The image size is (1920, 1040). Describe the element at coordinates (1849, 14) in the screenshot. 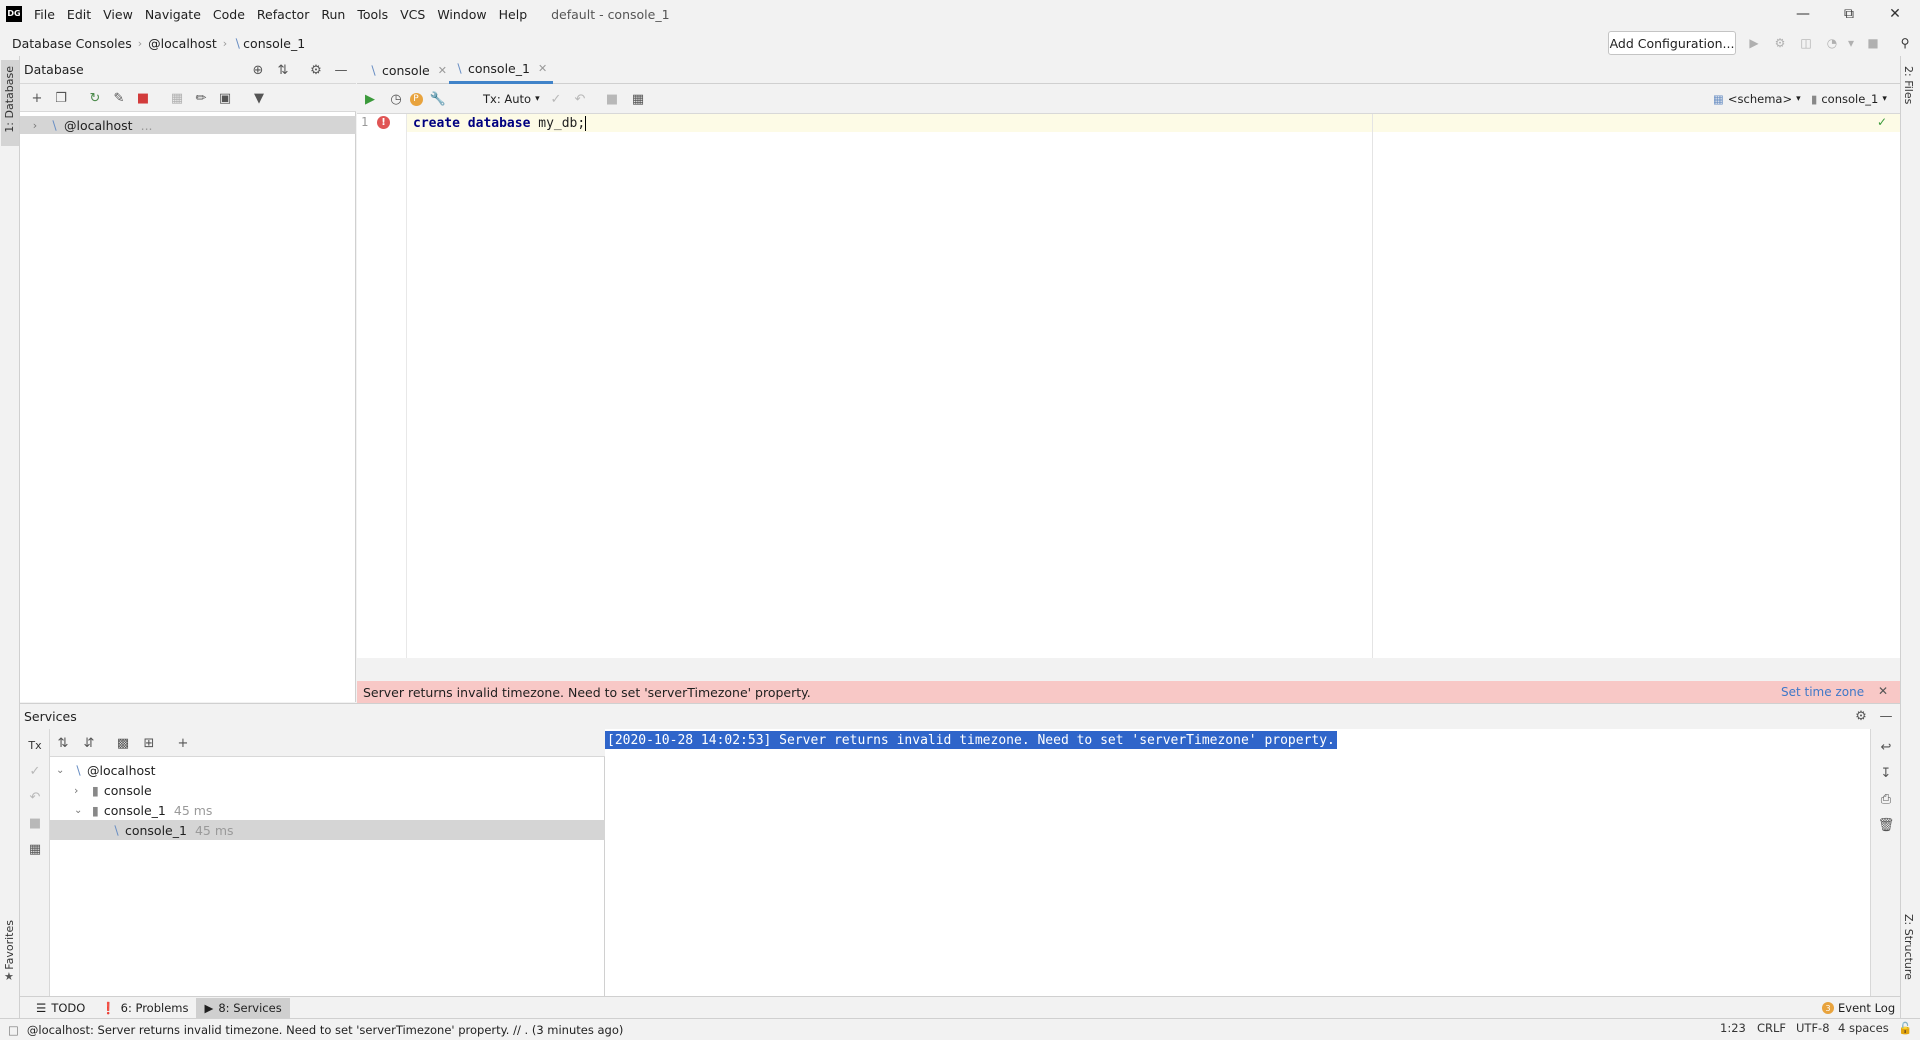

I see `restore-button: ⧉` at that location.